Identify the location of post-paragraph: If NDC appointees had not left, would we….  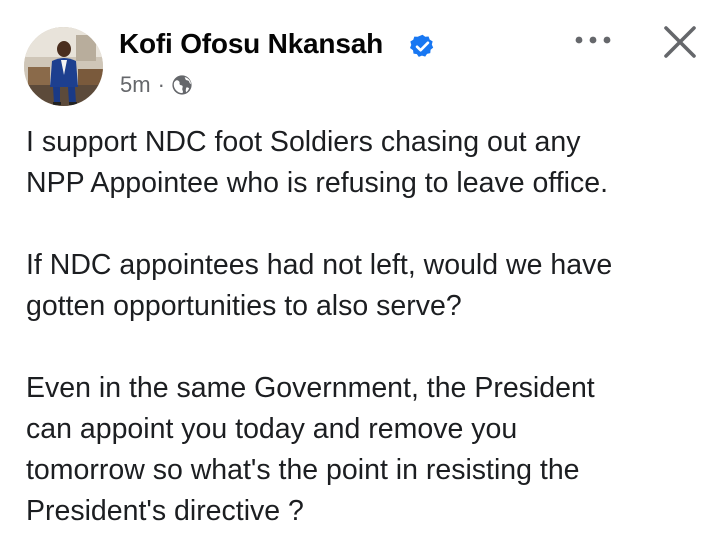
(366, 286).